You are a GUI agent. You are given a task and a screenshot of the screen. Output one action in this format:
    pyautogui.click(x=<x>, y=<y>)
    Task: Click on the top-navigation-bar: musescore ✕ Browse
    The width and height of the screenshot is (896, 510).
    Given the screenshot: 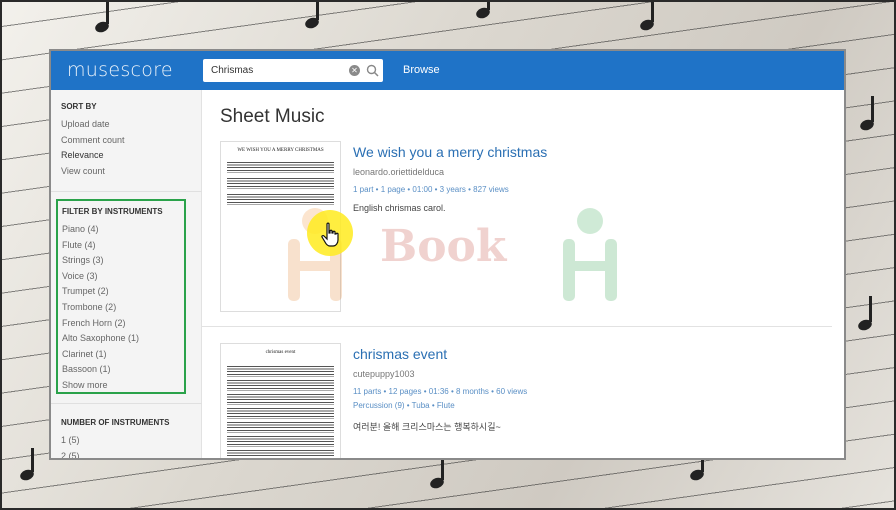 What is the action you would take?
    pyautogui.click(x=447, y=70)
    